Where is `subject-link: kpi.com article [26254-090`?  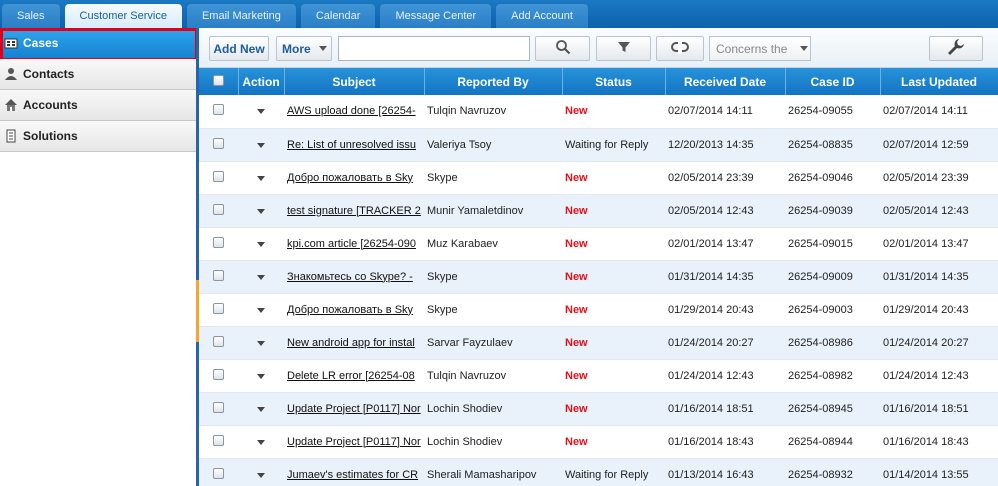 subject-link: kpi.com article [26254-090 is located at coordinates (354, 244).